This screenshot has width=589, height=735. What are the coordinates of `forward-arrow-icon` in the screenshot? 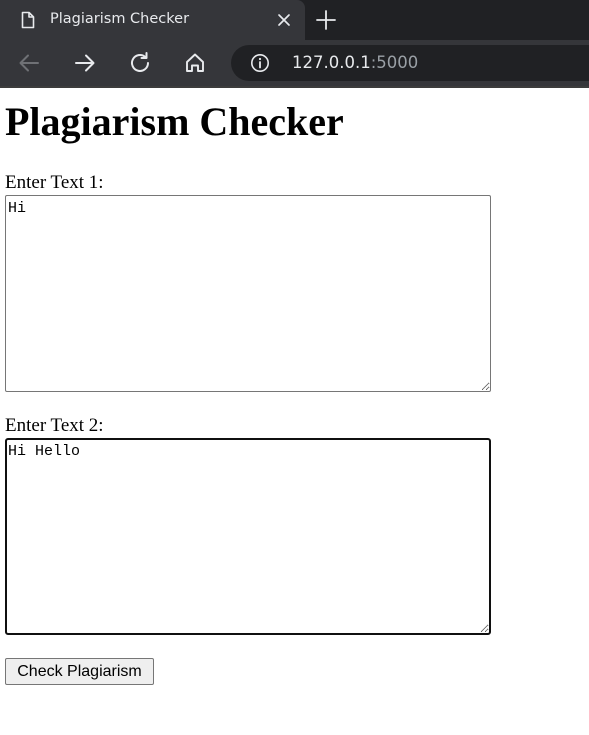 It's located at (85, 63).